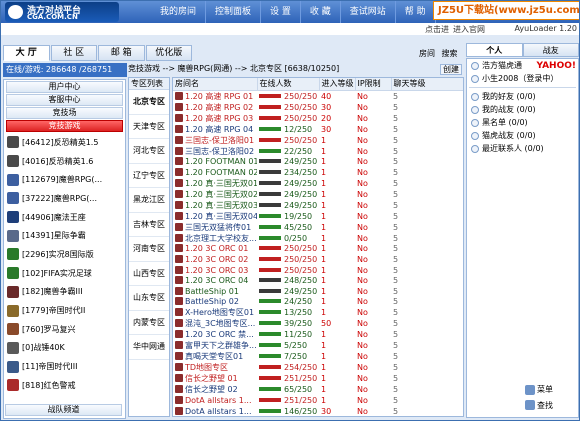  I want to click on room-name: 1.20 真·三国无双01, so click(215, 183).